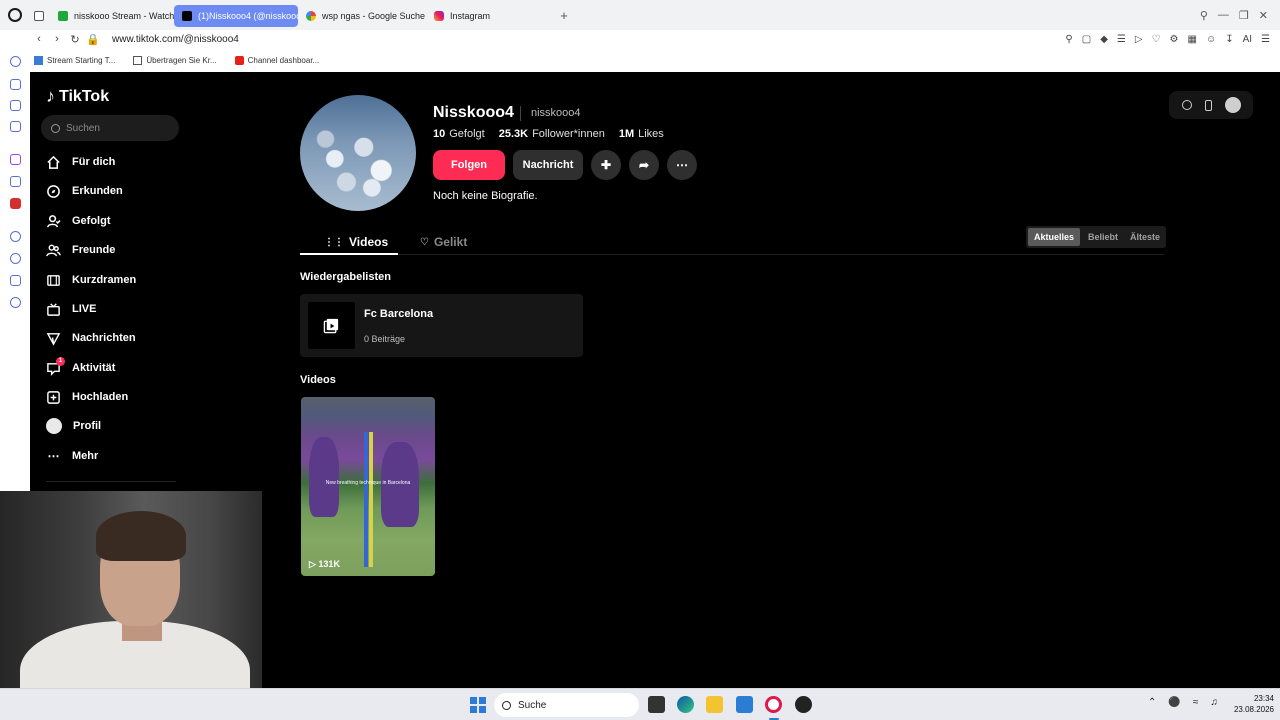 Image resolution: width=1280 pixels, height=720 pixels. Describe the element at coordinates (1229, 39) in the screenshot. I see `download-icon: ↧` at that location.